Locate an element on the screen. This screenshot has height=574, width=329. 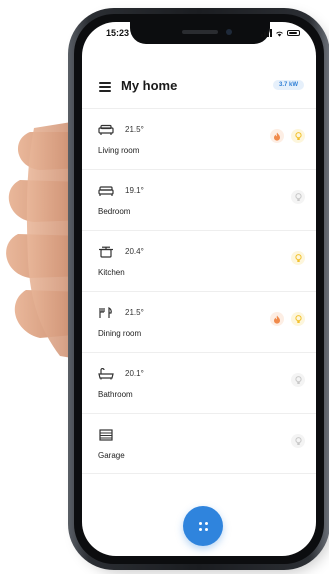
room-name: Garage is located at coordinates (111, 455).